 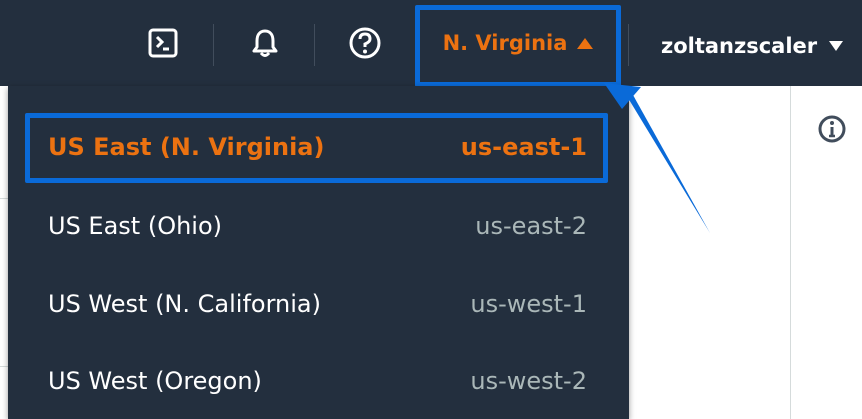 I want to click on callout-arrow, so click(x=657, y=158).